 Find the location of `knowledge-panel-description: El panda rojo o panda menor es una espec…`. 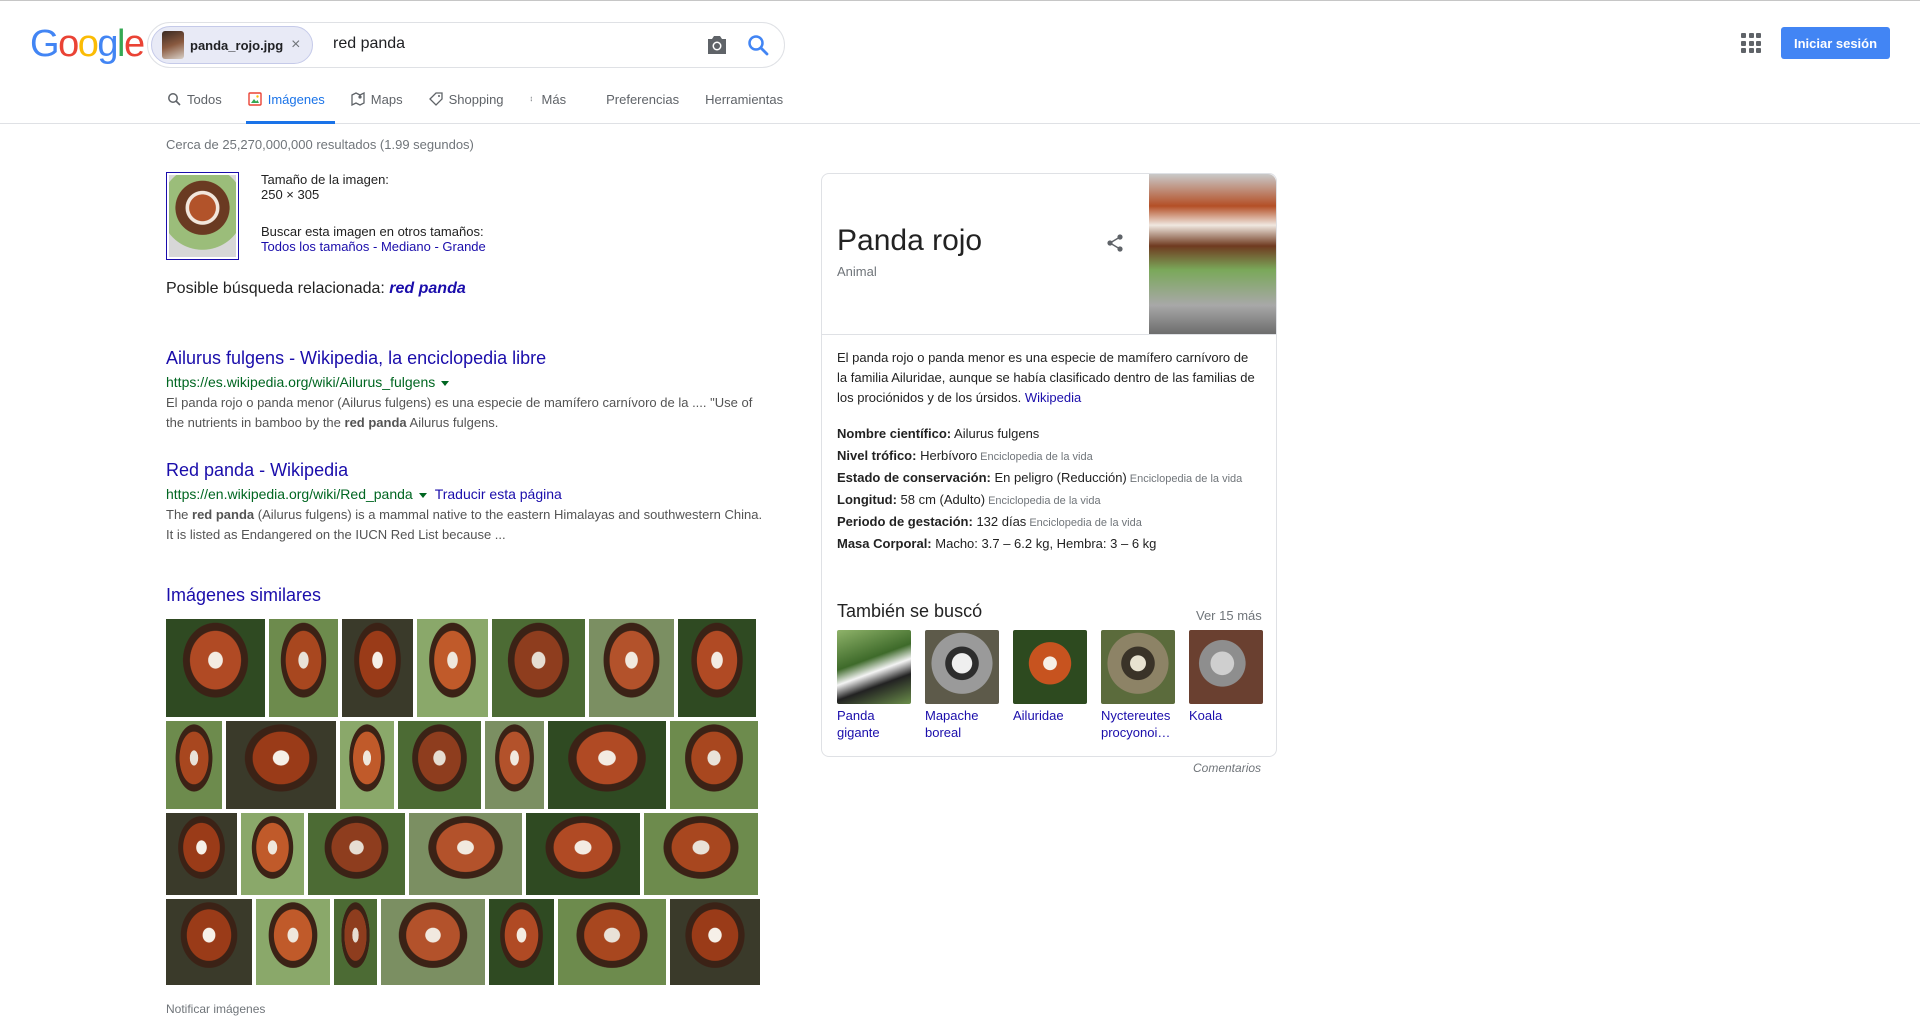

knowledge-panel-description: El panda rojo o panda menor es una espec… is located at coordinates (1046, 377).